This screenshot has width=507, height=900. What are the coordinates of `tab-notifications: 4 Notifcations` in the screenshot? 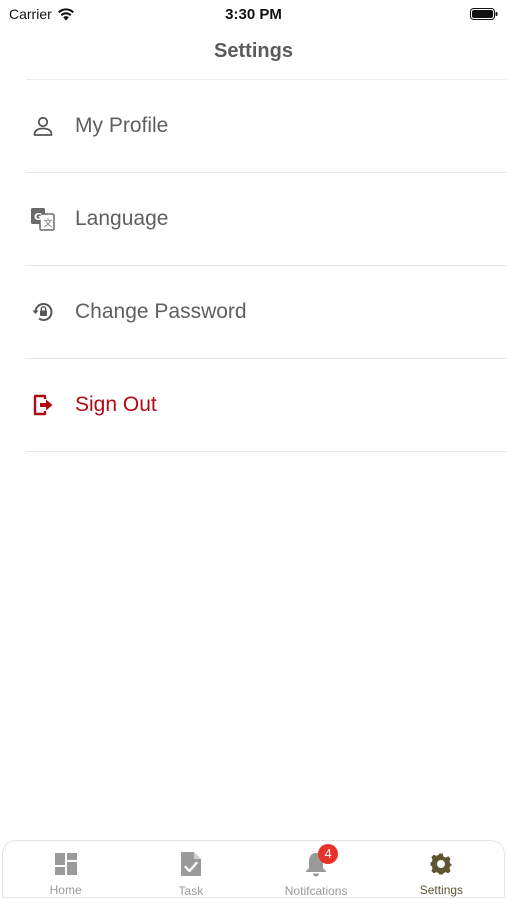 It's located at (316, 869).